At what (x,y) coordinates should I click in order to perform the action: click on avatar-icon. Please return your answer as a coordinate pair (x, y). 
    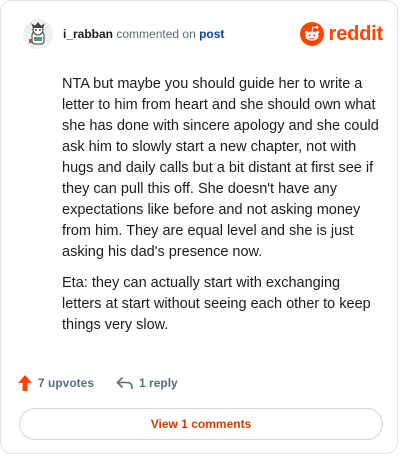
    Looking at the image, I should click on (38, 34).